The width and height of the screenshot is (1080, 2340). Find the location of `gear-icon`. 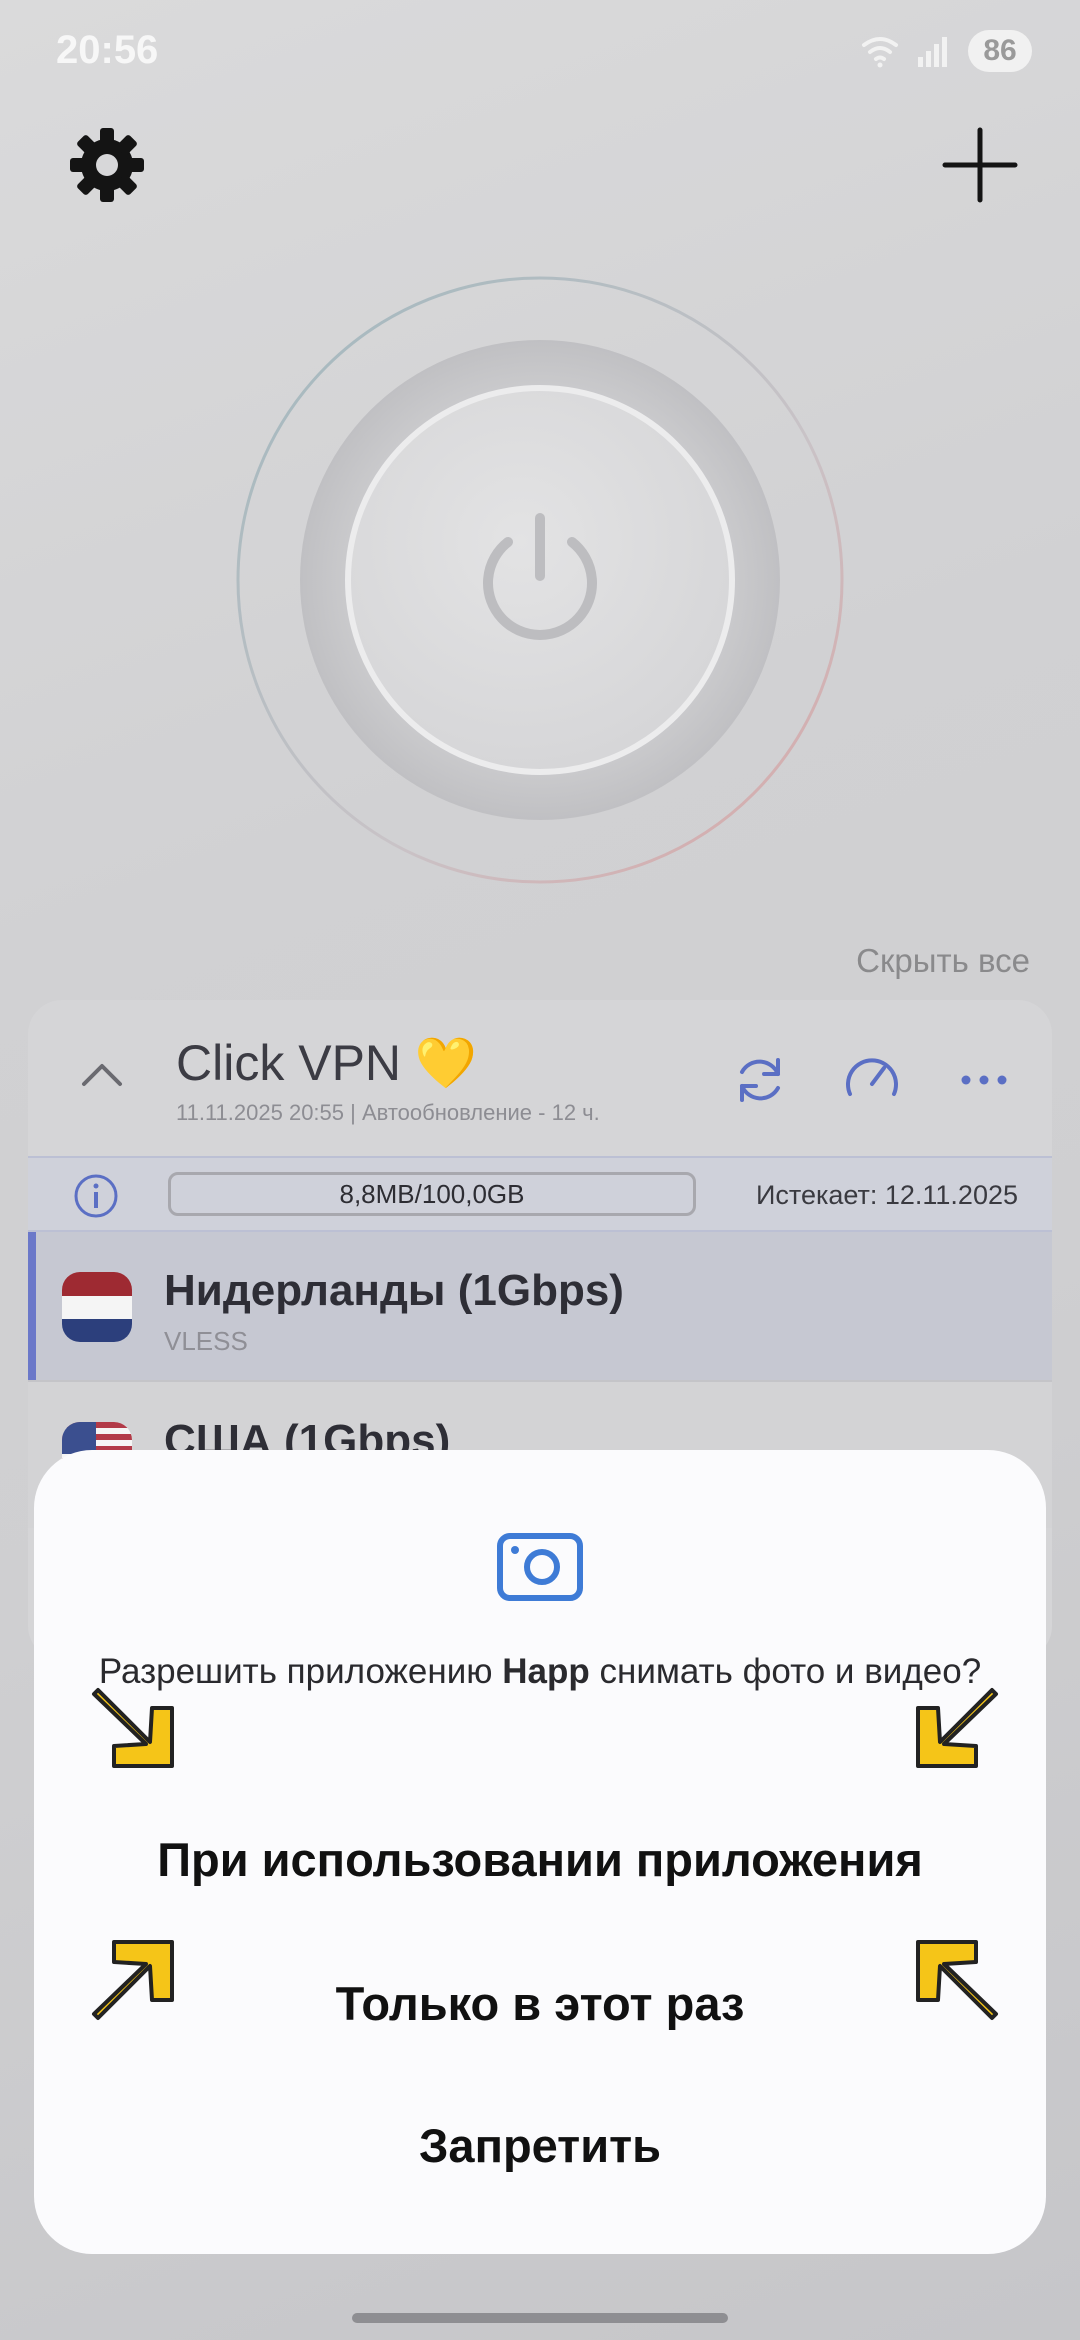

gear-icon is located at coordinates (107, 165).